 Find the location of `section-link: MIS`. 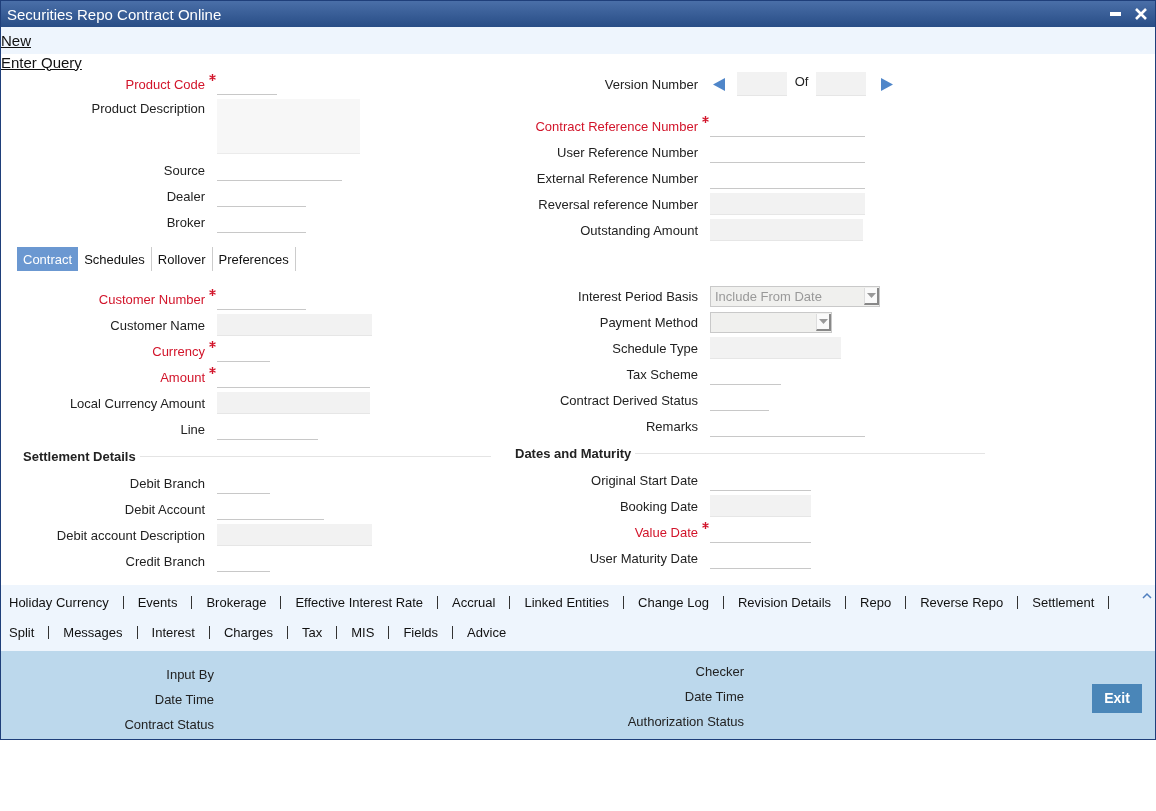

section-link: MIS is located at coordinates (363, 632).